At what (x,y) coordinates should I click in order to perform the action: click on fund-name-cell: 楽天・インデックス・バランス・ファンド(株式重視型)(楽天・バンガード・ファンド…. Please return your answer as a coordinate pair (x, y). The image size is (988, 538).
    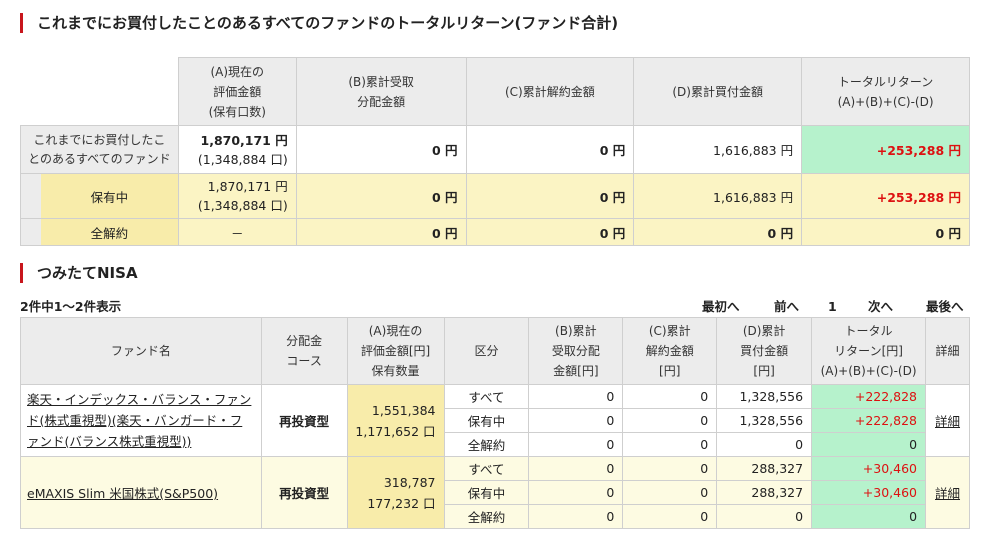
    Looking at the image, I should click on (141, 420).